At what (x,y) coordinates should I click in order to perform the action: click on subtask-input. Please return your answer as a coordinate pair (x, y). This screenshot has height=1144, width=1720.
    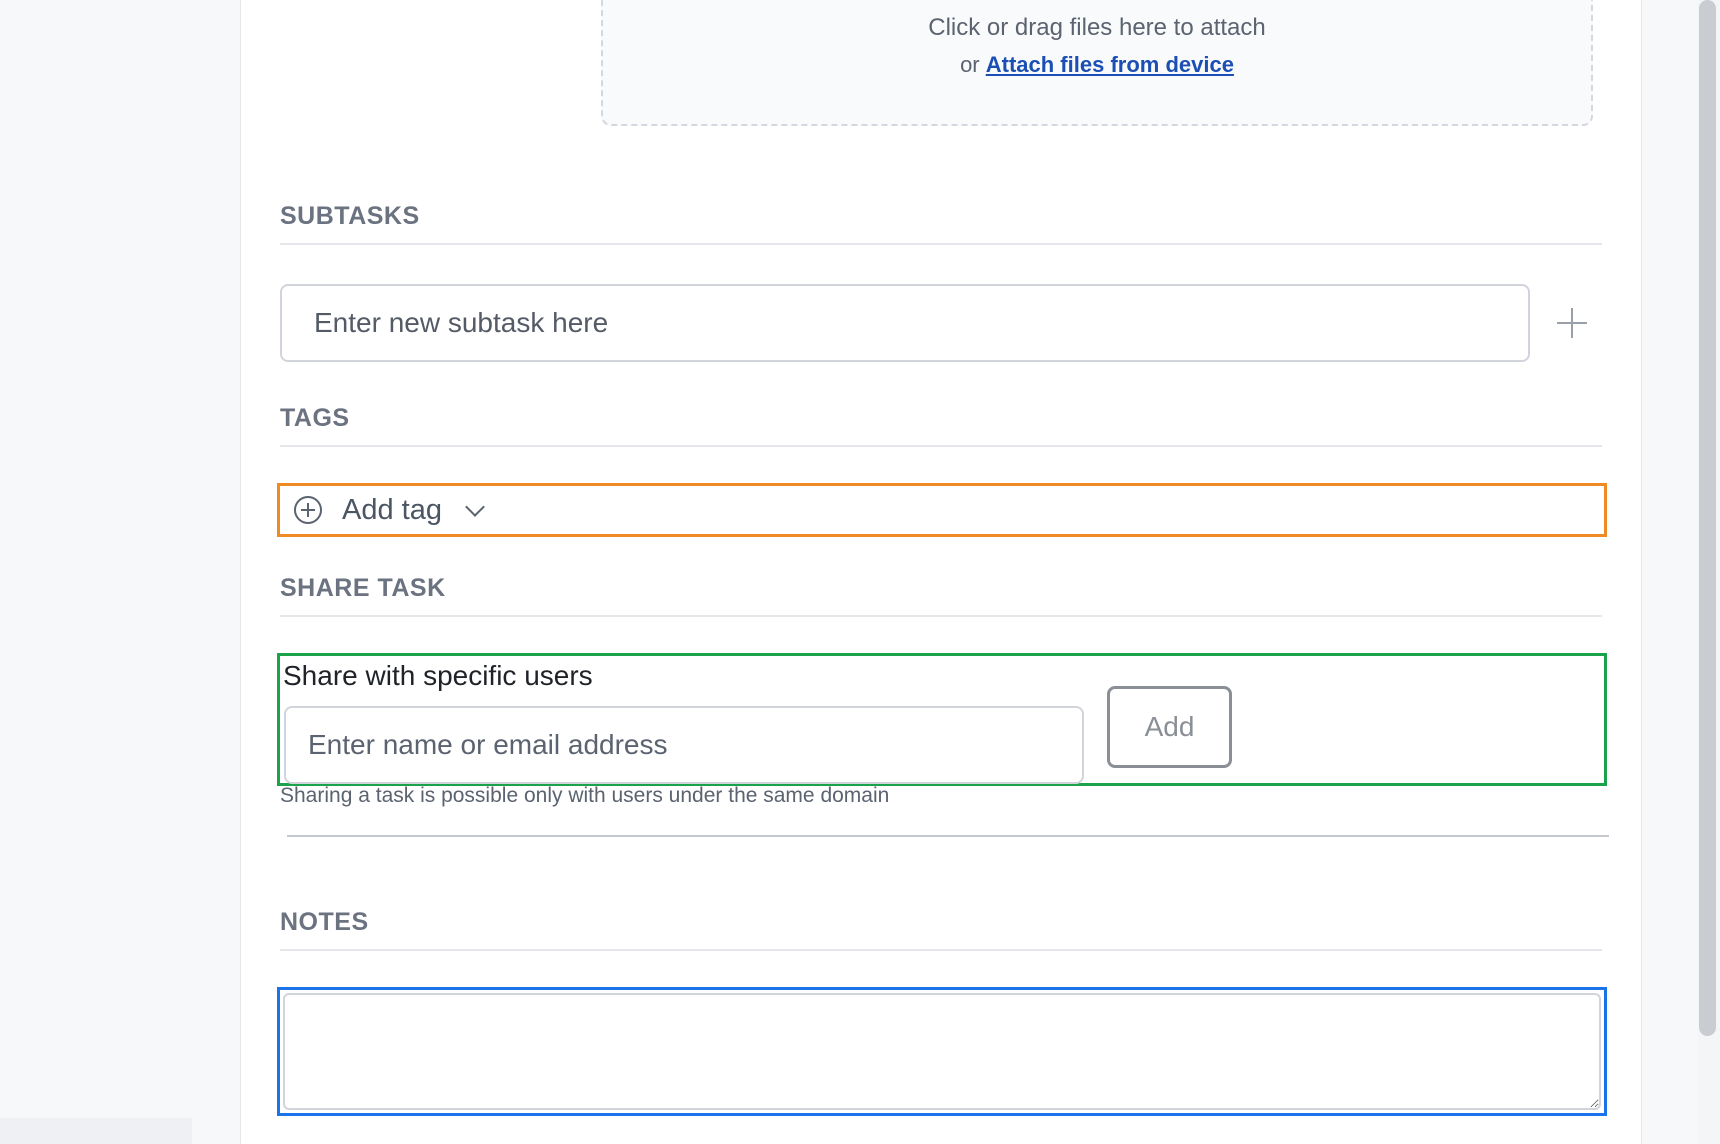
    Looking at the image, I should click on (905, 323).